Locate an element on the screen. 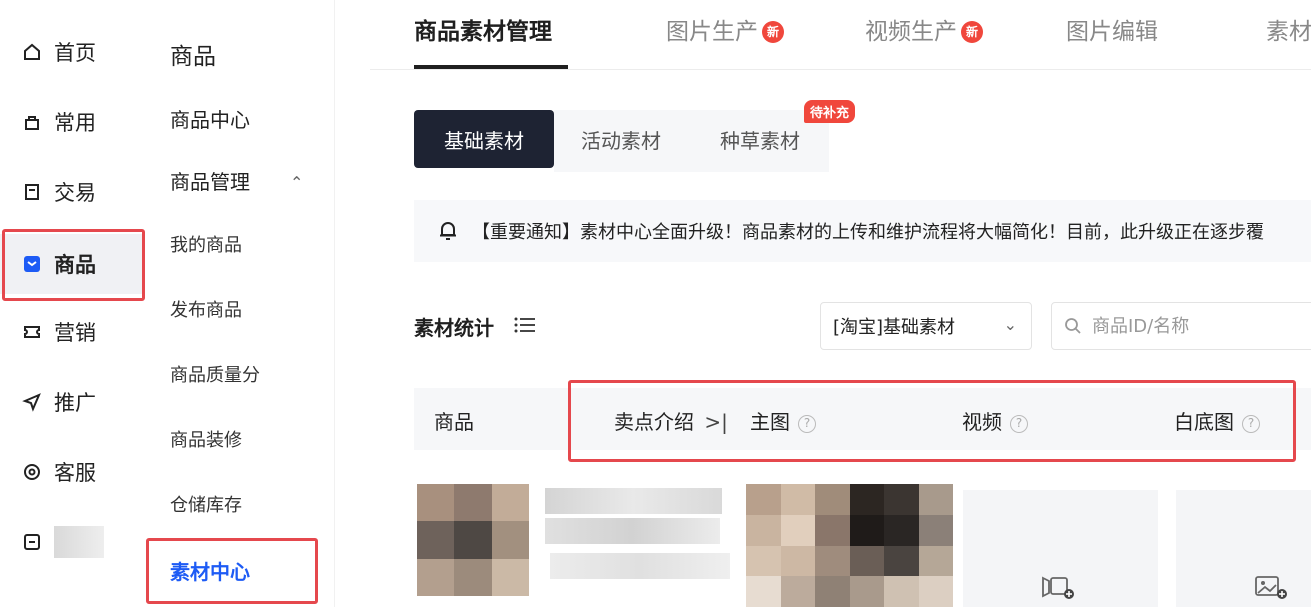 The height and width of the screenshot is (607, 1311). select-value: [淘宝]基础素材 is located at coordinates (894, 327).